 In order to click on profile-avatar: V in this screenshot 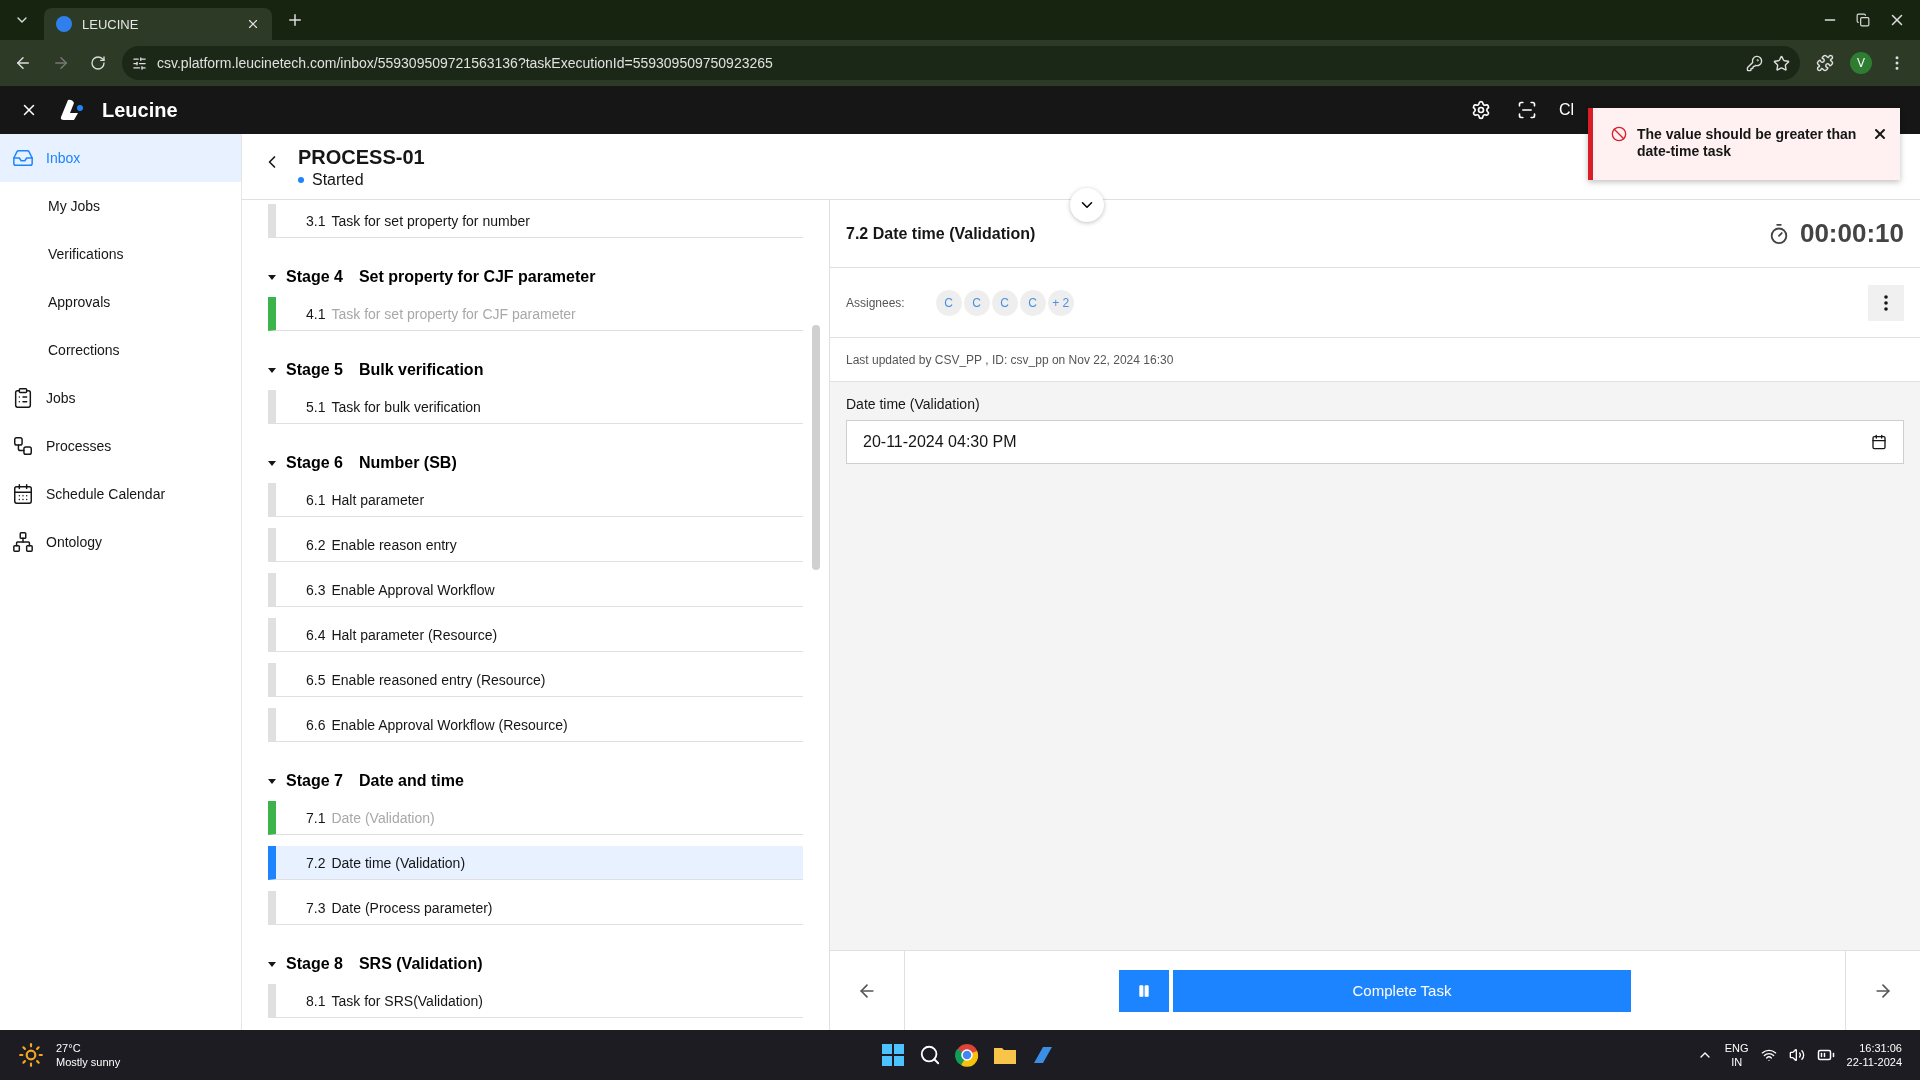, I will do `click(1861, 63)`.